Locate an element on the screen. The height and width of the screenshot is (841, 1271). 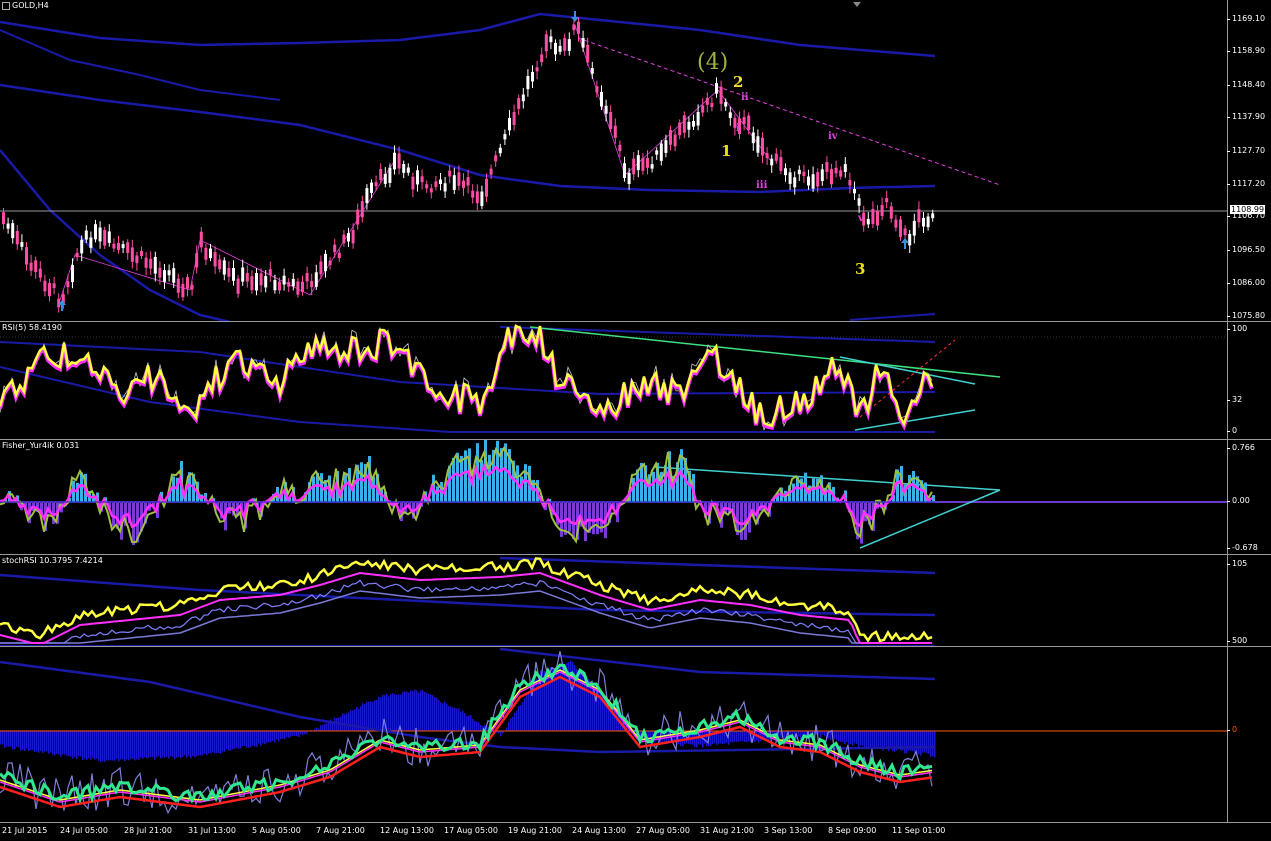
stochrsi-pane: stochRSI 10.3795 7.4214 is located at coordinates (613, 601).